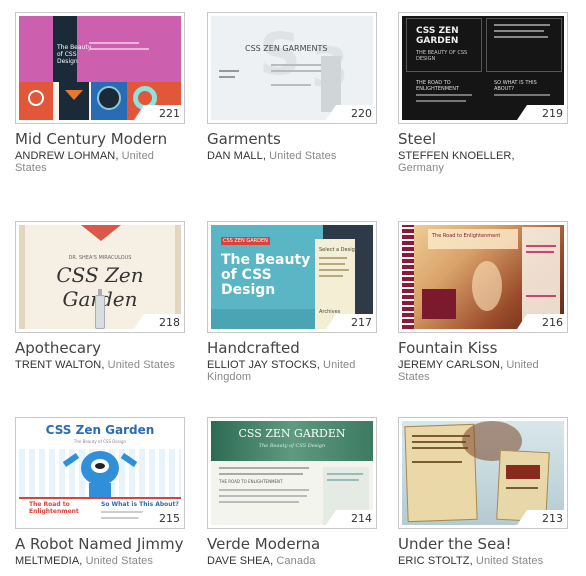  Describe the element at coordinates (244, 139) in the screenshot. I see `design-title: Garments` at that location.